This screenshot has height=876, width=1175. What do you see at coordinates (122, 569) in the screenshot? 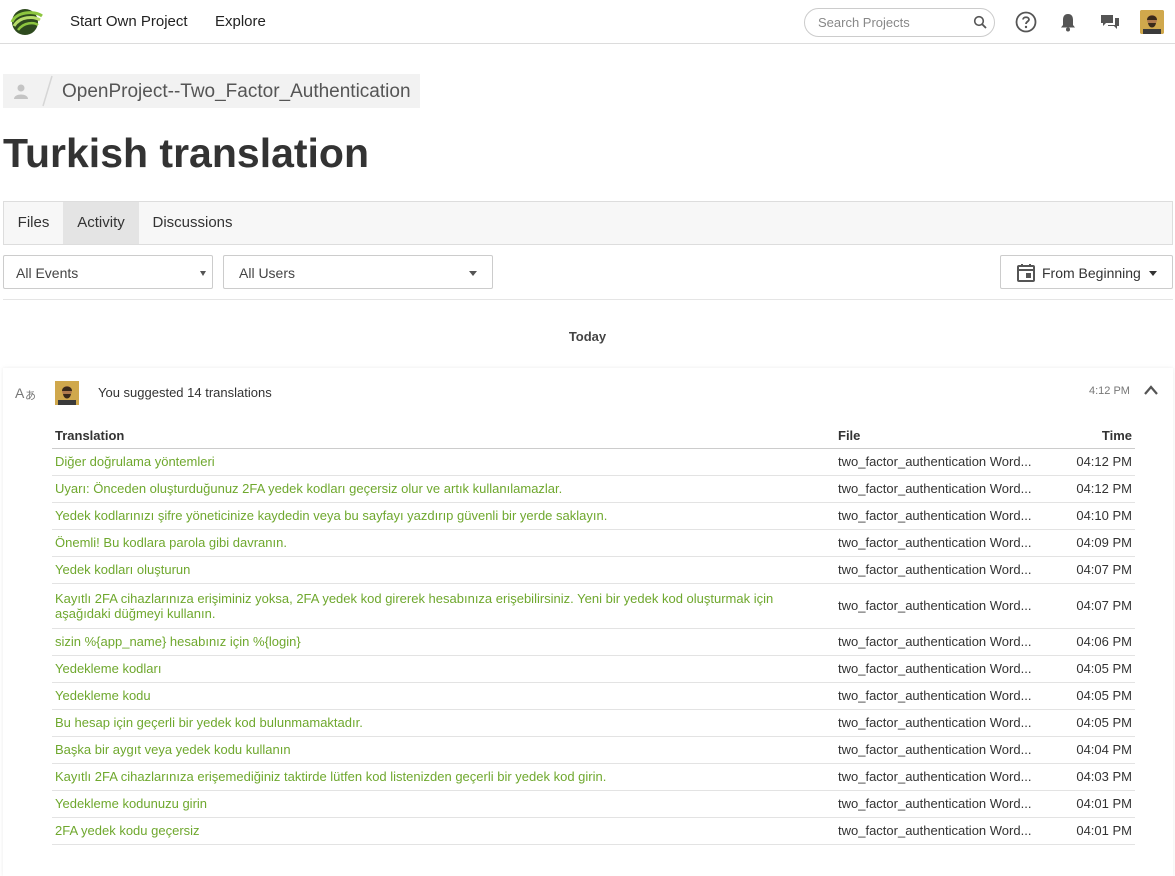
I see `translation-link: Yedek kodları oluşturun` at bounding box center [122, 569].